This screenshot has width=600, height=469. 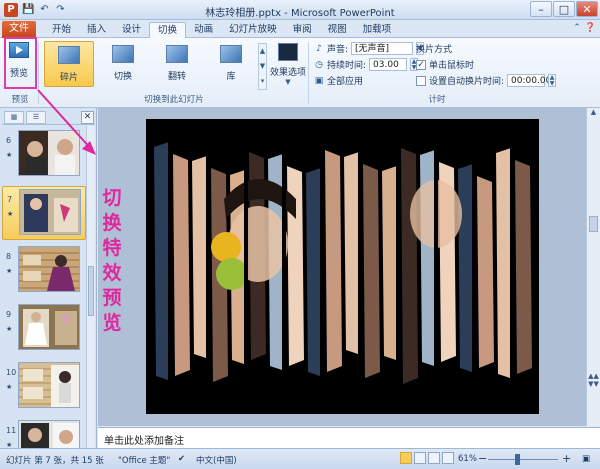 What do you see at coordinates (231, 64) in the screenshot?
I see `transition-gallery-item: 库` at bounding box center [231, 64].